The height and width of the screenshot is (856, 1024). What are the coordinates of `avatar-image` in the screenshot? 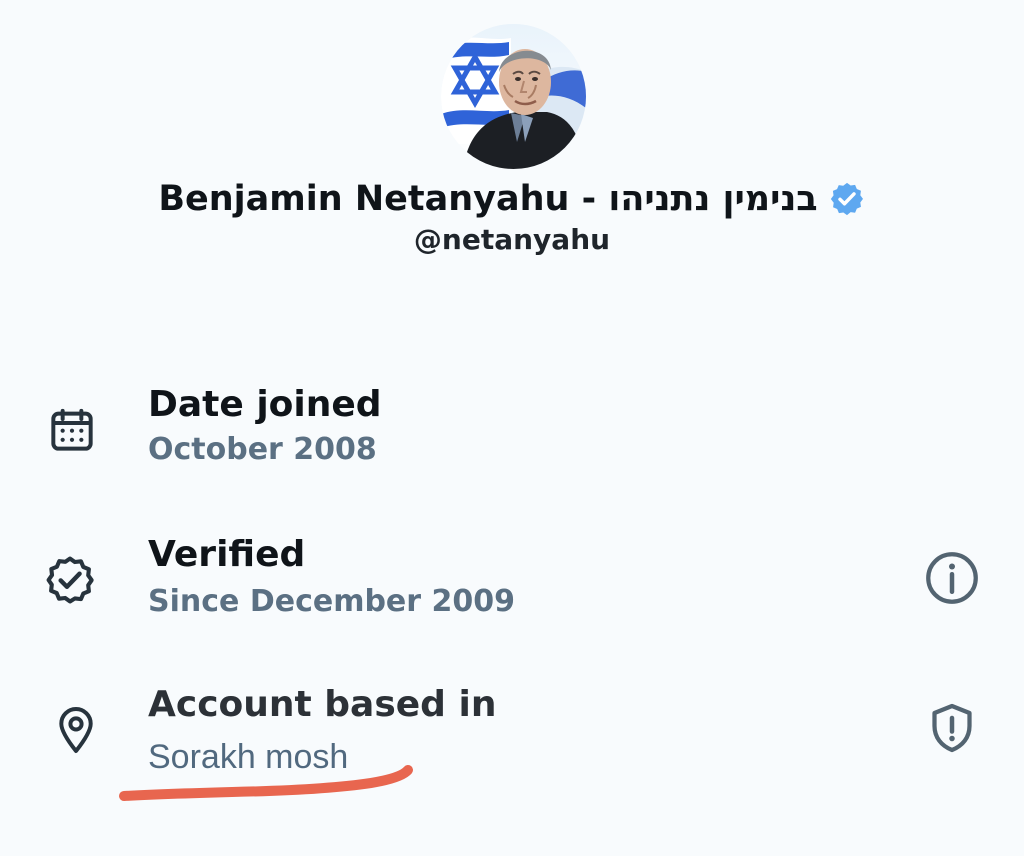 It's located at (513, 96).